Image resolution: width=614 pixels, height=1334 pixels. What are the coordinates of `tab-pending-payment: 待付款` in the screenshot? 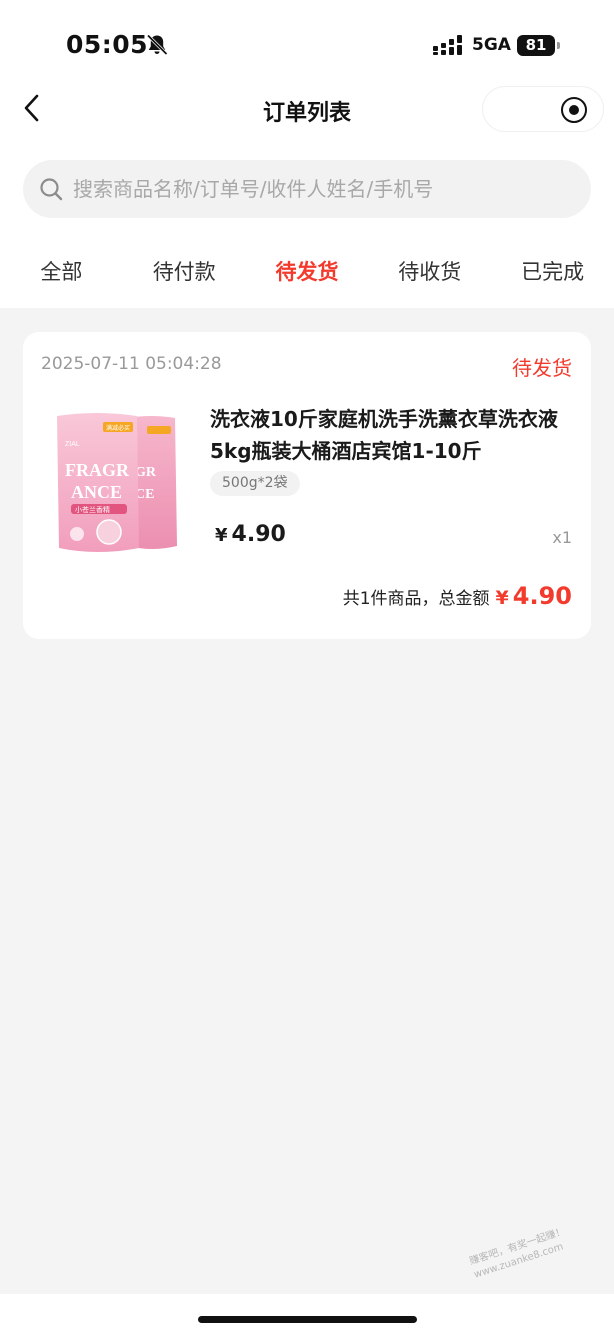 It's located at (184, 272).